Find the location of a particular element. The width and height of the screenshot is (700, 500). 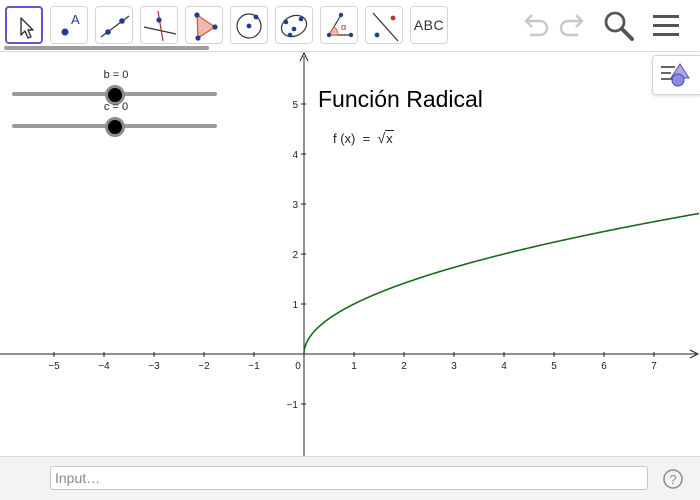

input-bar: ? is located at coordinates (350, 478).